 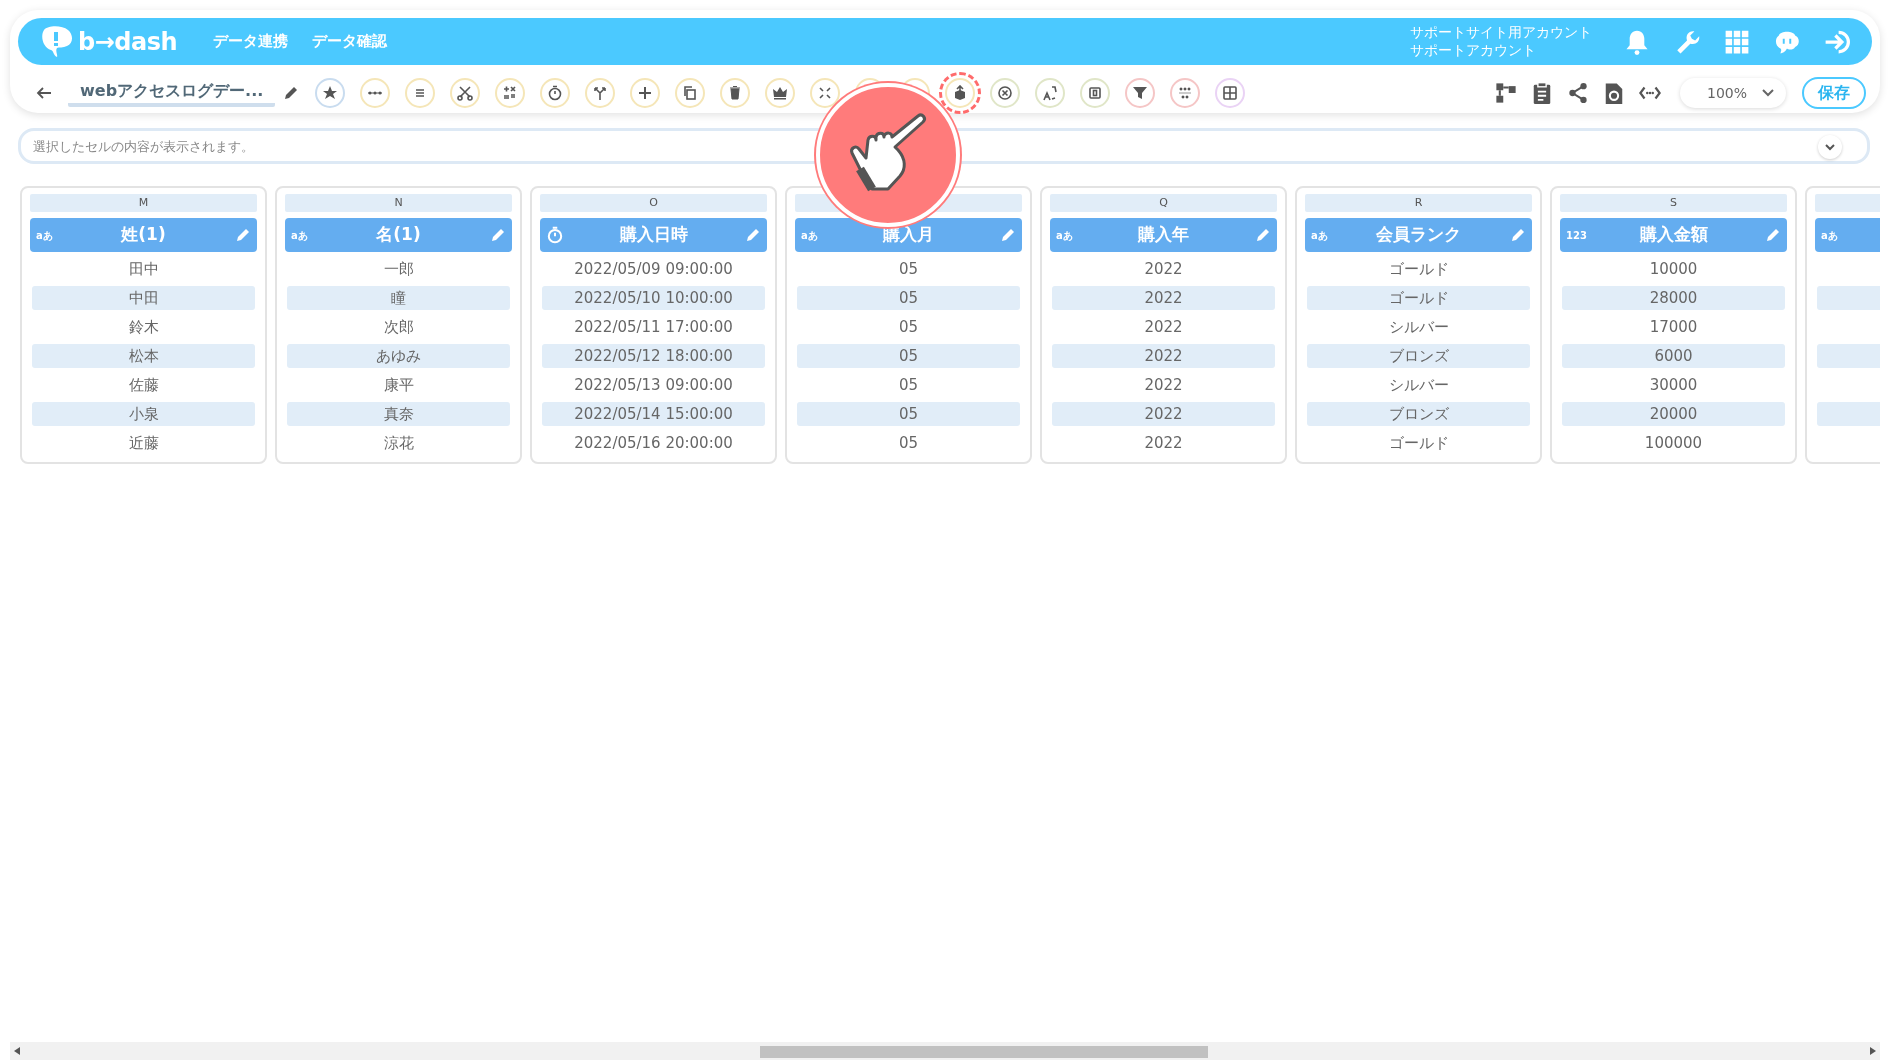 I want to click on table-cell: 瞳, so click(x=398, y=298).